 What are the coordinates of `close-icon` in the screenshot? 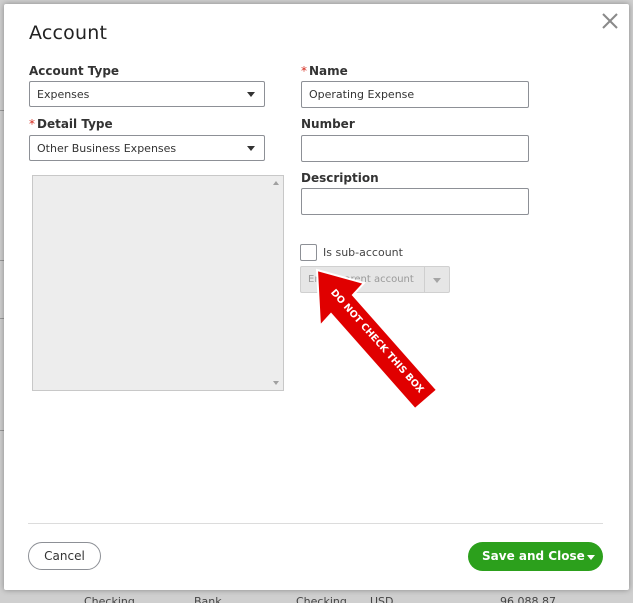 It's located at (610, 21).